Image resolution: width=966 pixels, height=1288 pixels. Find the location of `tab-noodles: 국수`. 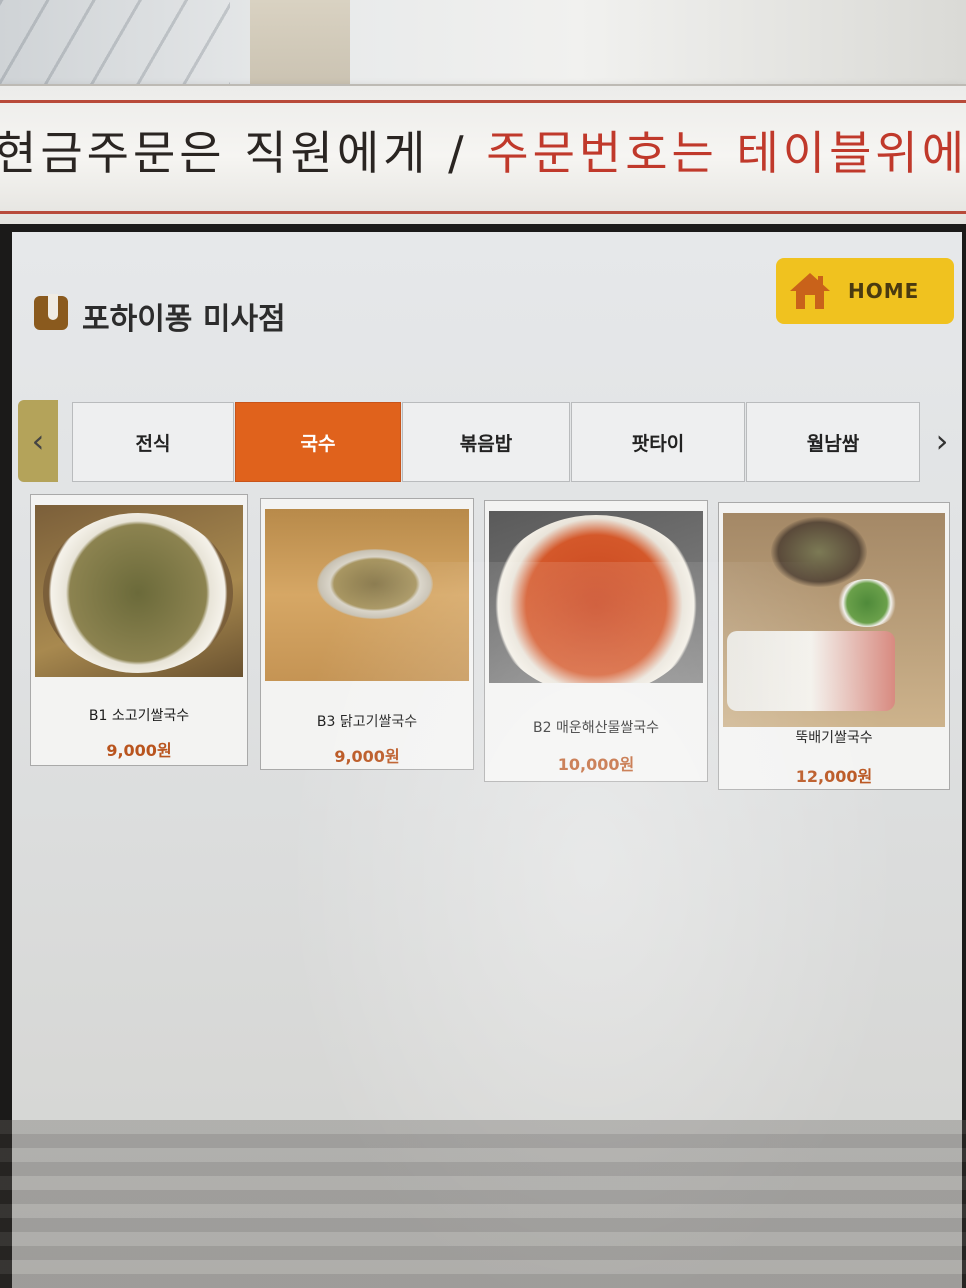

tab-noodles: 국수 is located at coordinates (318, 442).